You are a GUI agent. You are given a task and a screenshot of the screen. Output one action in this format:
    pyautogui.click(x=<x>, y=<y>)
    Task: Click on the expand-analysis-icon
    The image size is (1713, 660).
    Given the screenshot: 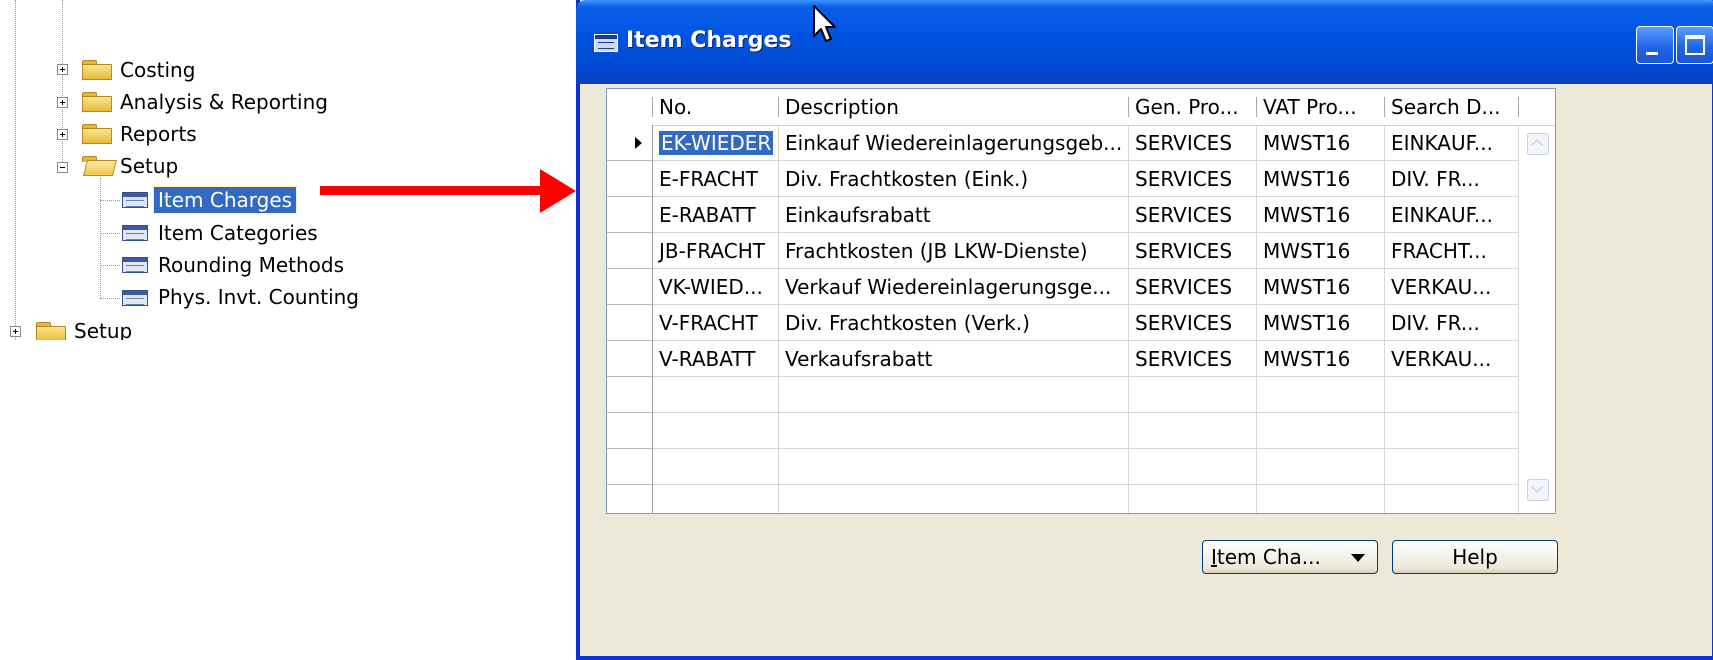 What is the action you would take?
    pyautogui.click(x=62, y=102)
    